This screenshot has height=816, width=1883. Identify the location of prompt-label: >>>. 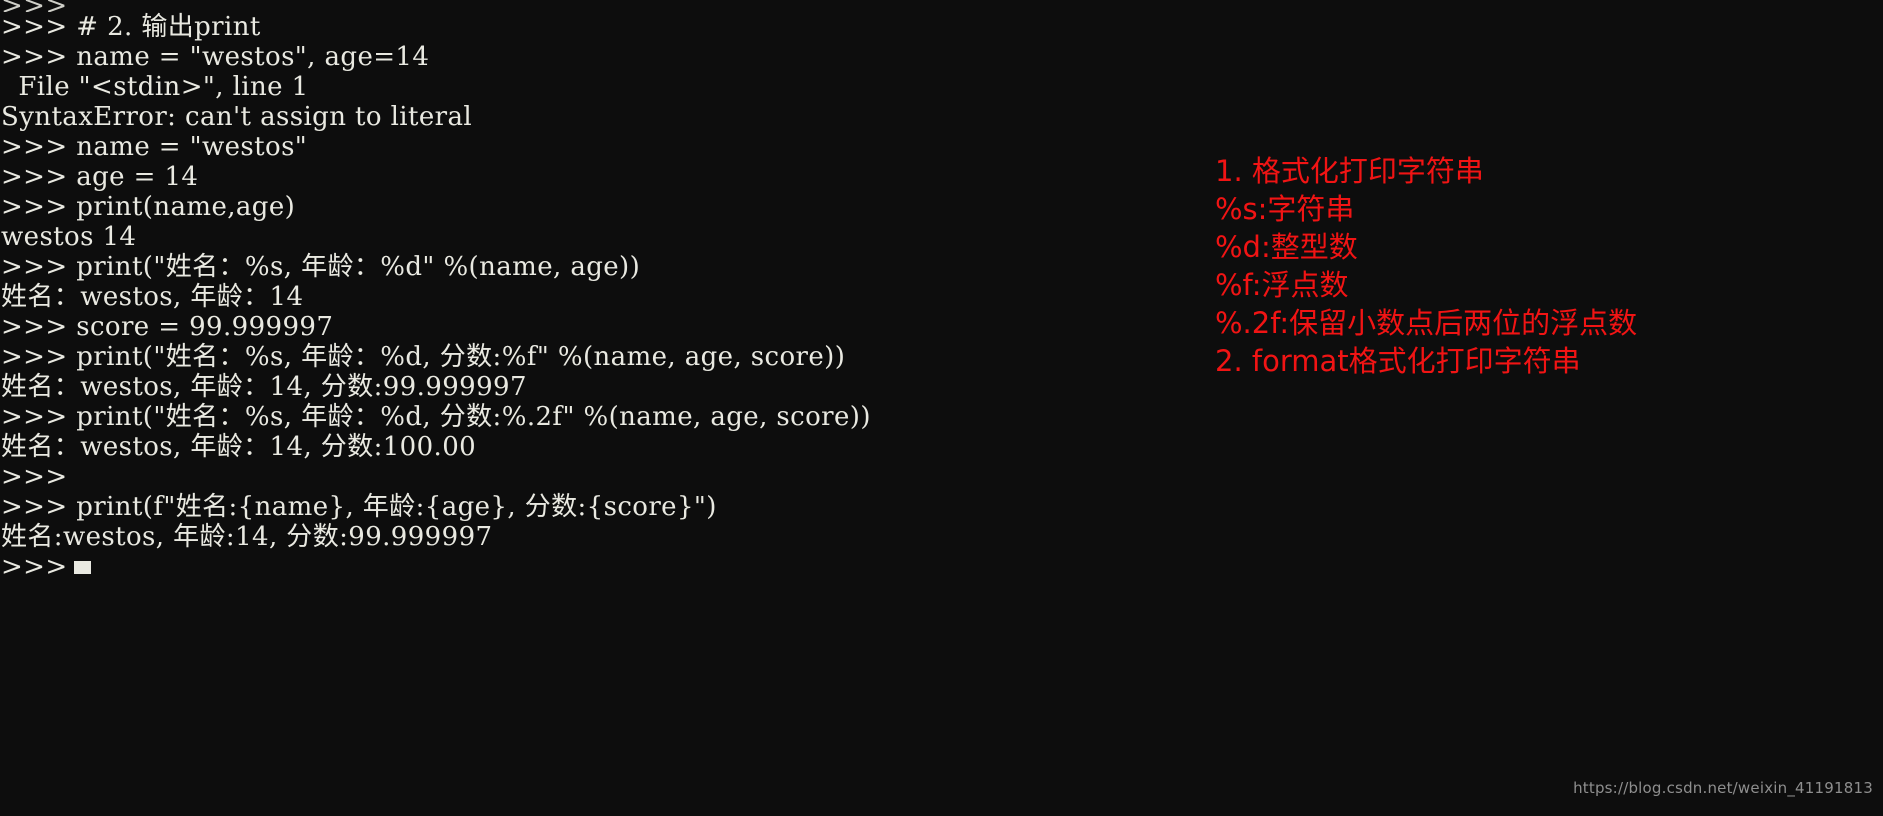
(34, 567).